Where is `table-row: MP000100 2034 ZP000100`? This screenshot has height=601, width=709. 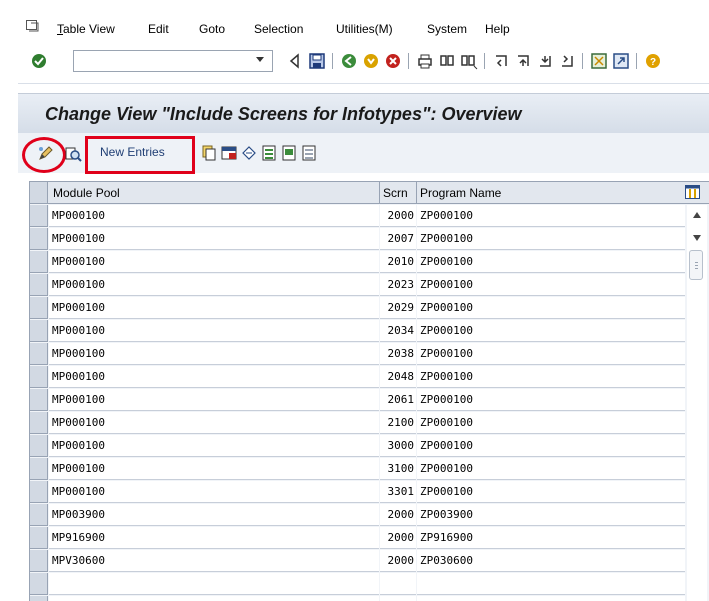 table-row: MP000100 2034 ZP000100 is located at coordinates (369, 331).